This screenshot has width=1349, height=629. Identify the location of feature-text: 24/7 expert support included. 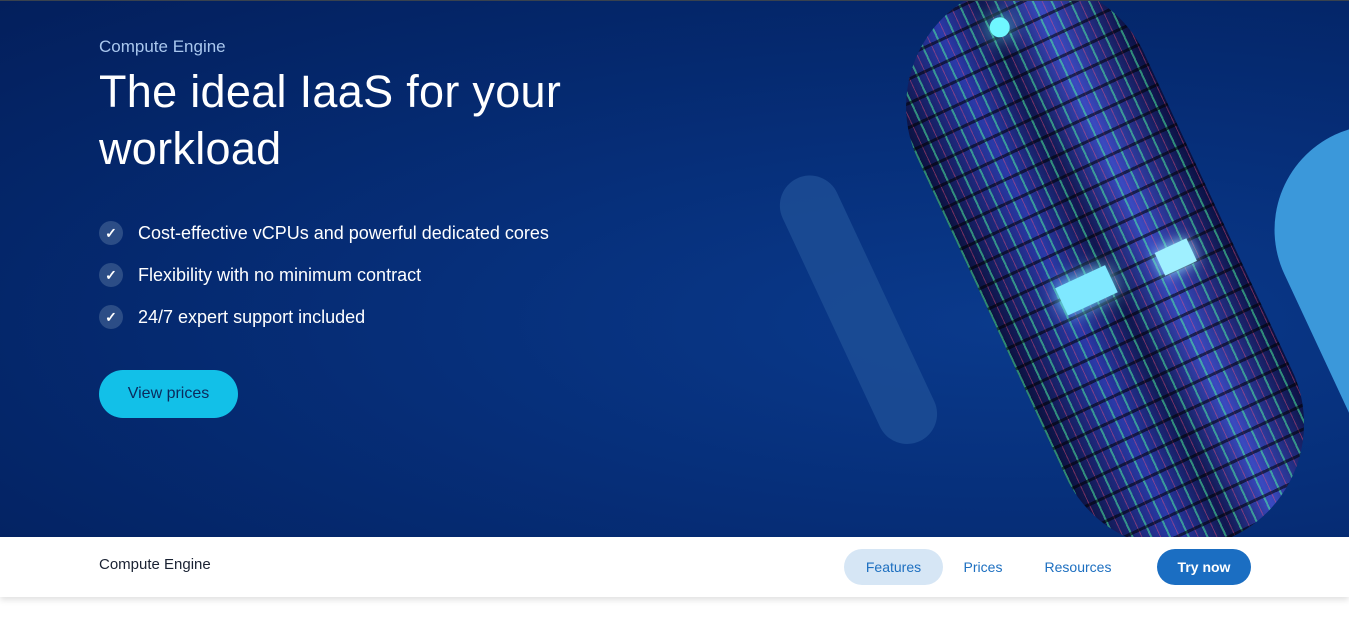
(252, 316).